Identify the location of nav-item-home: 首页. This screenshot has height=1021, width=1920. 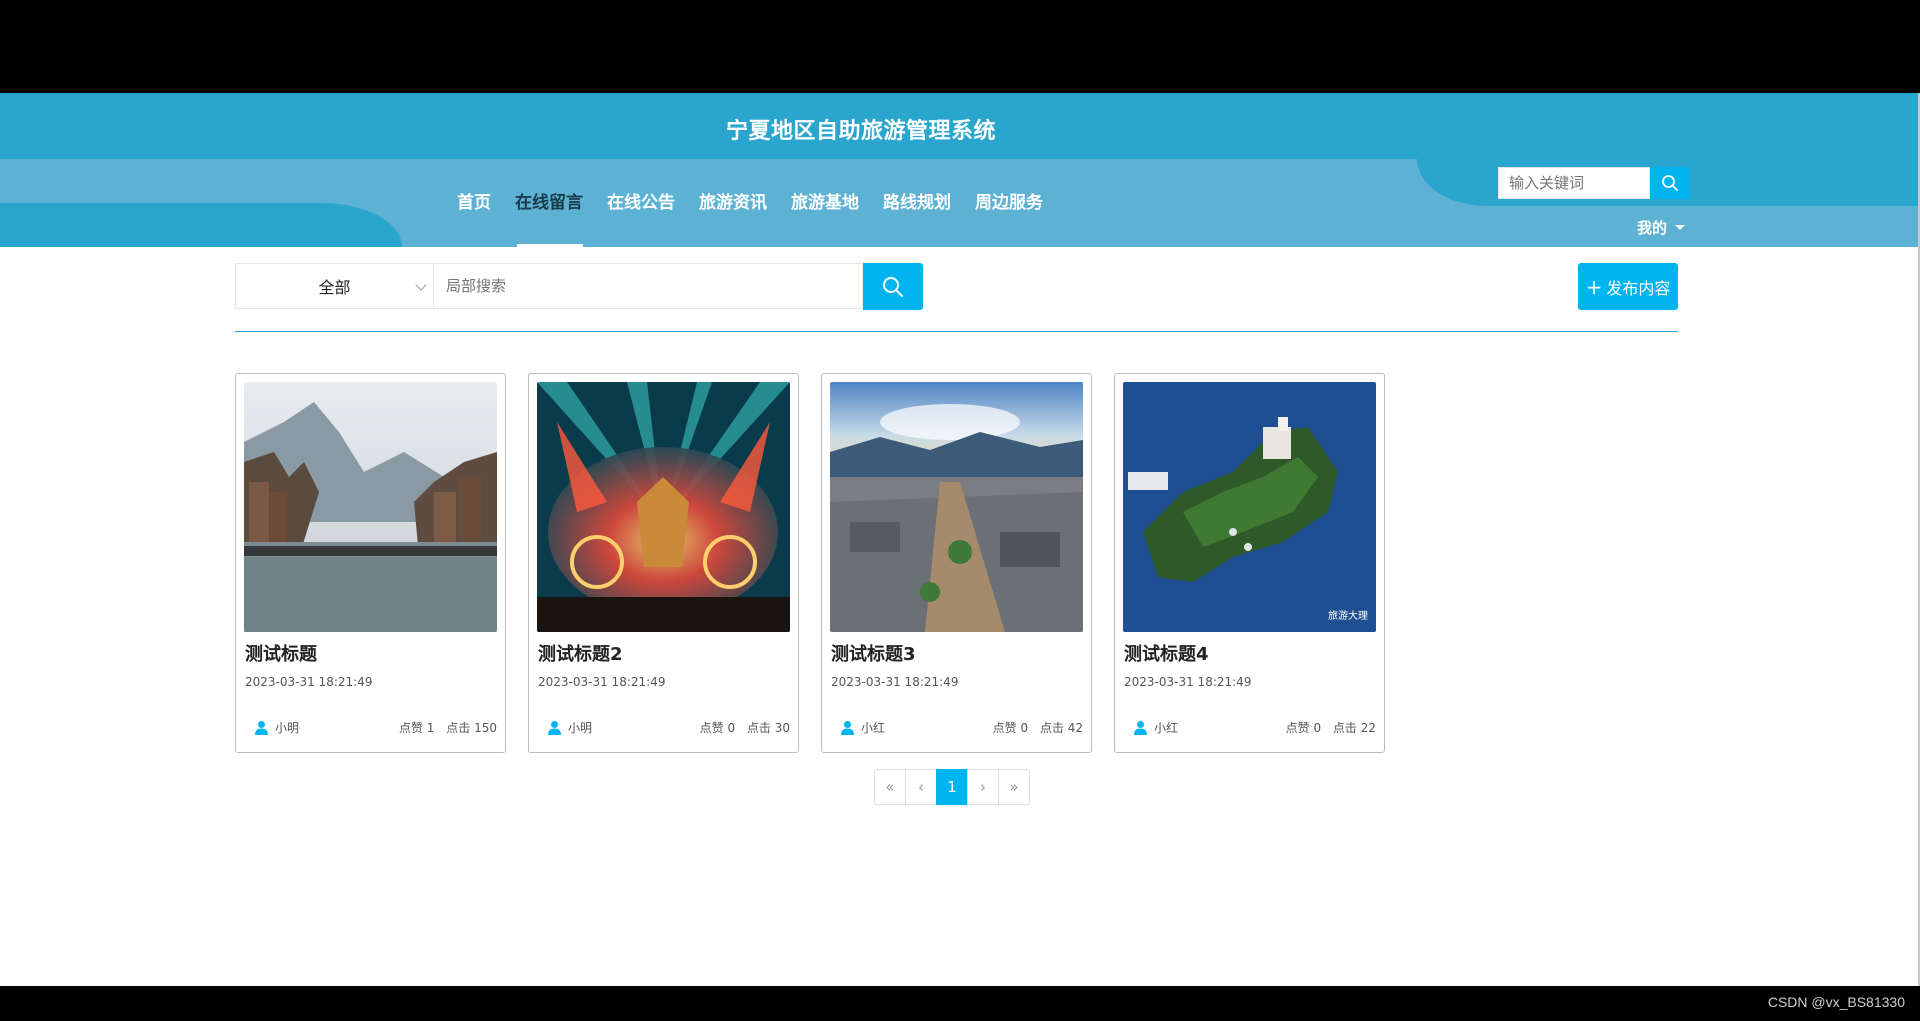
(474, 214).